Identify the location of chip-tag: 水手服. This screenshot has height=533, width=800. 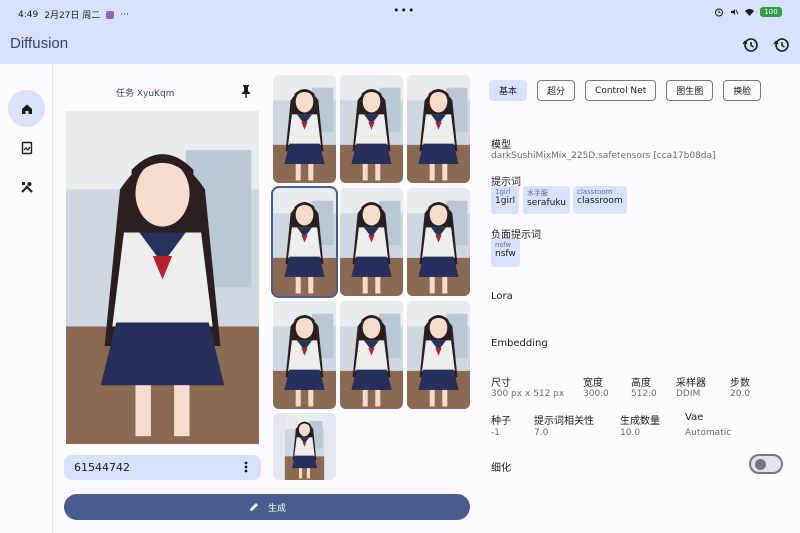
(537, 193).